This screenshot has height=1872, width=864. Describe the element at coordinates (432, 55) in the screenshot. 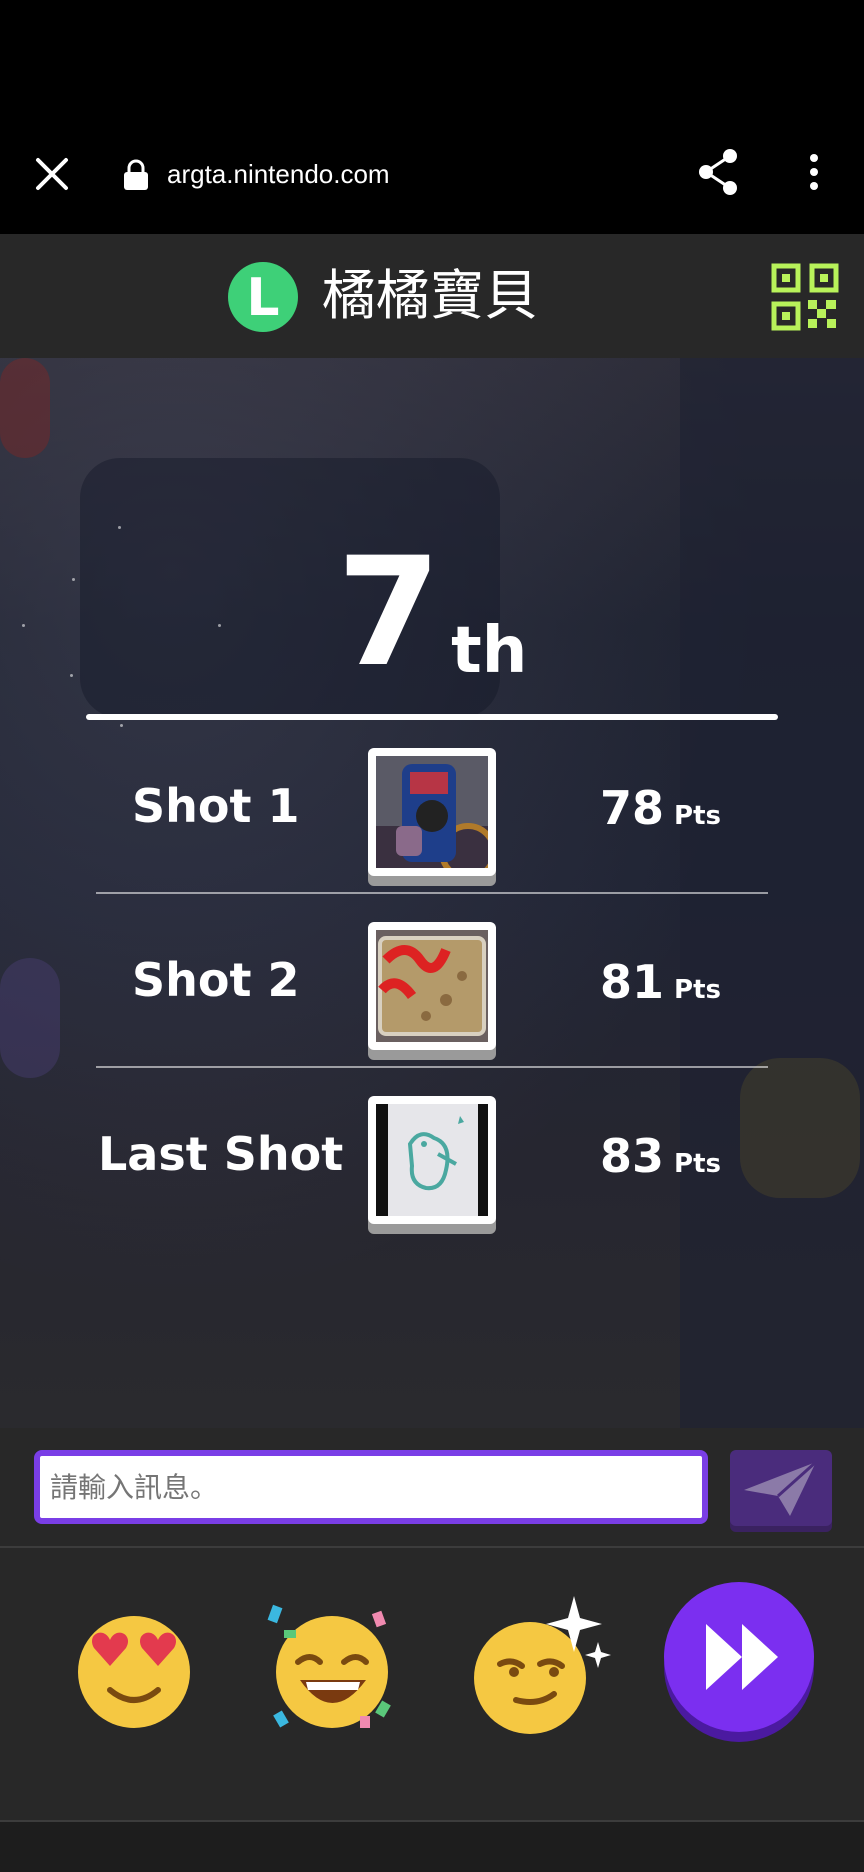

I see `status-bar` at that location.